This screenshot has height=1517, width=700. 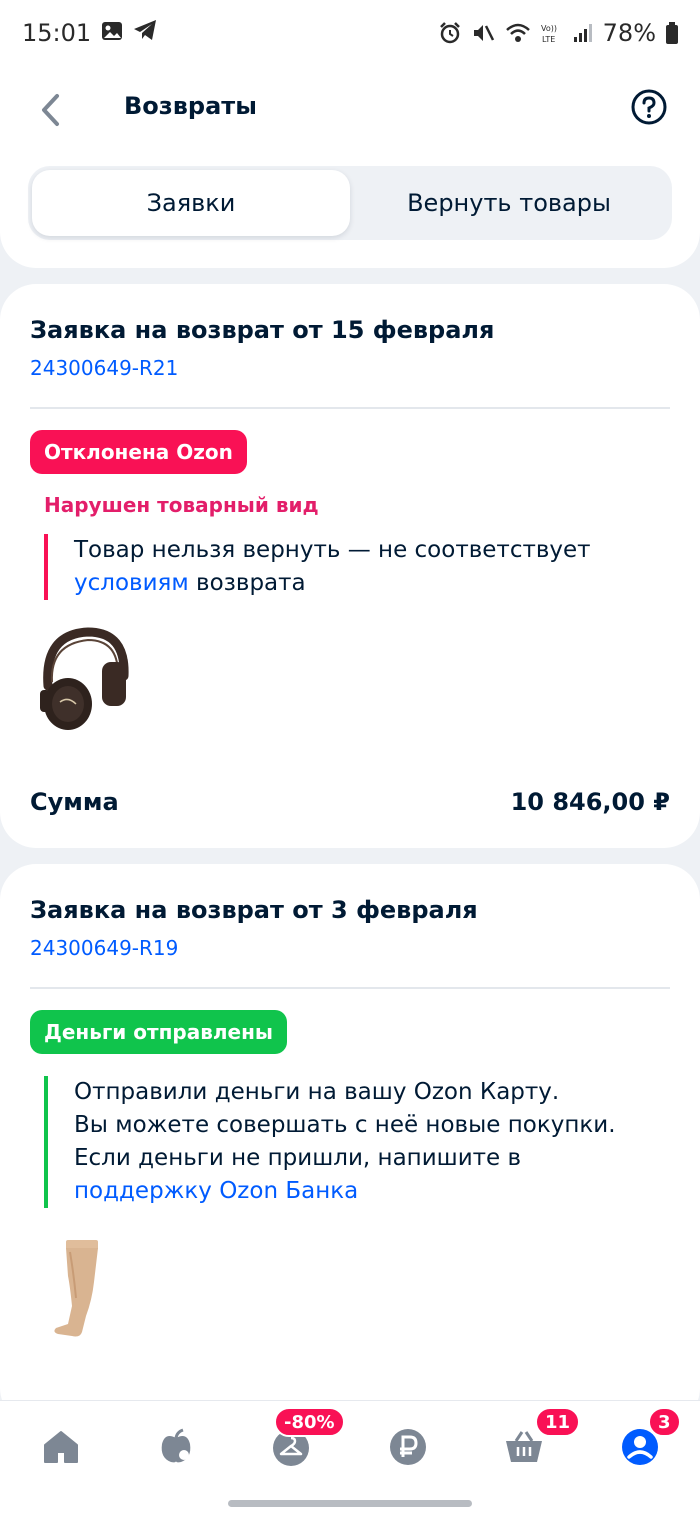 What do you see at coordinates (190, 106) in the screenshot?
I see `page-title: Возвраты` at bounding box center [190, 106].